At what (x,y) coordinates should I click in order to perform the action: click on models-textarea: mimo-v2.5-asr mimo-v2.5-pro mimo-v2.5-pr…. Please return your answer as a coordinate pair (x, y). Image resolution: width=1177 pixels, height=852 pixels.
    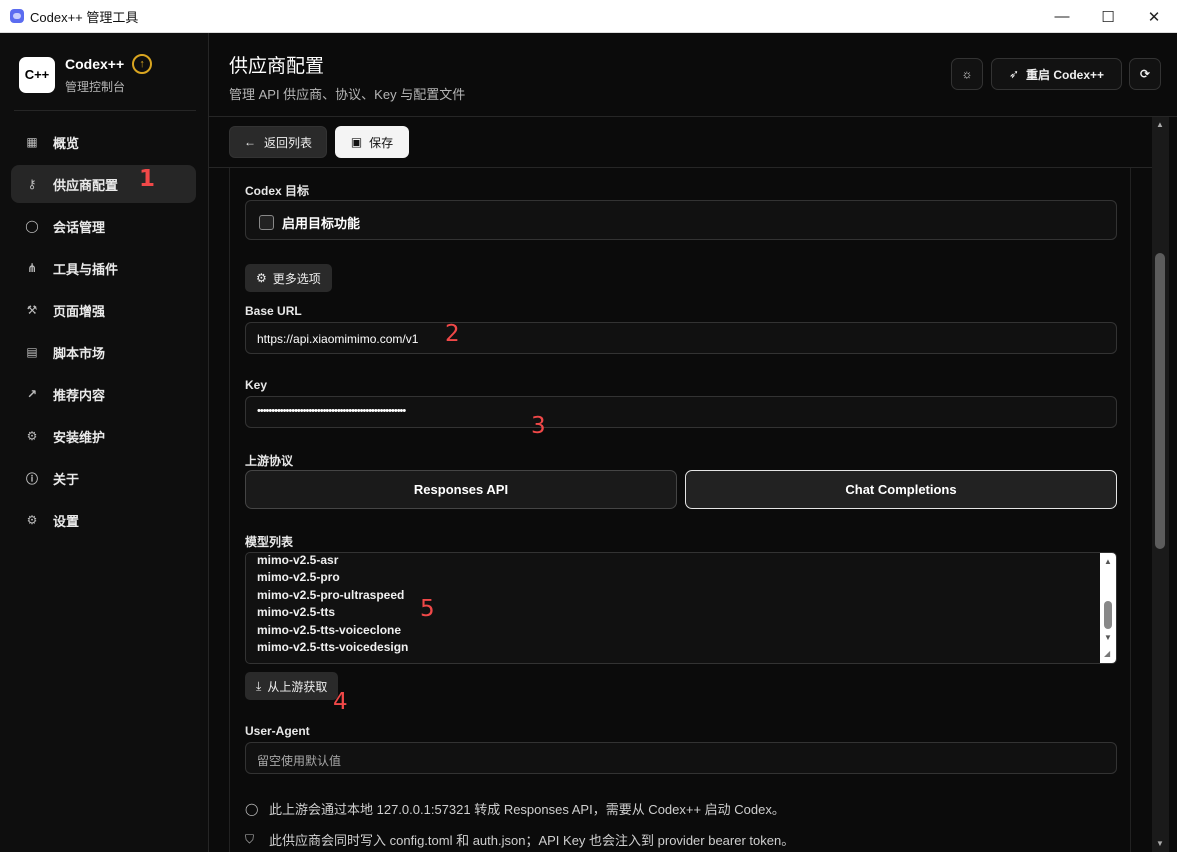
    Looking at the image, I should click on (681, 608).